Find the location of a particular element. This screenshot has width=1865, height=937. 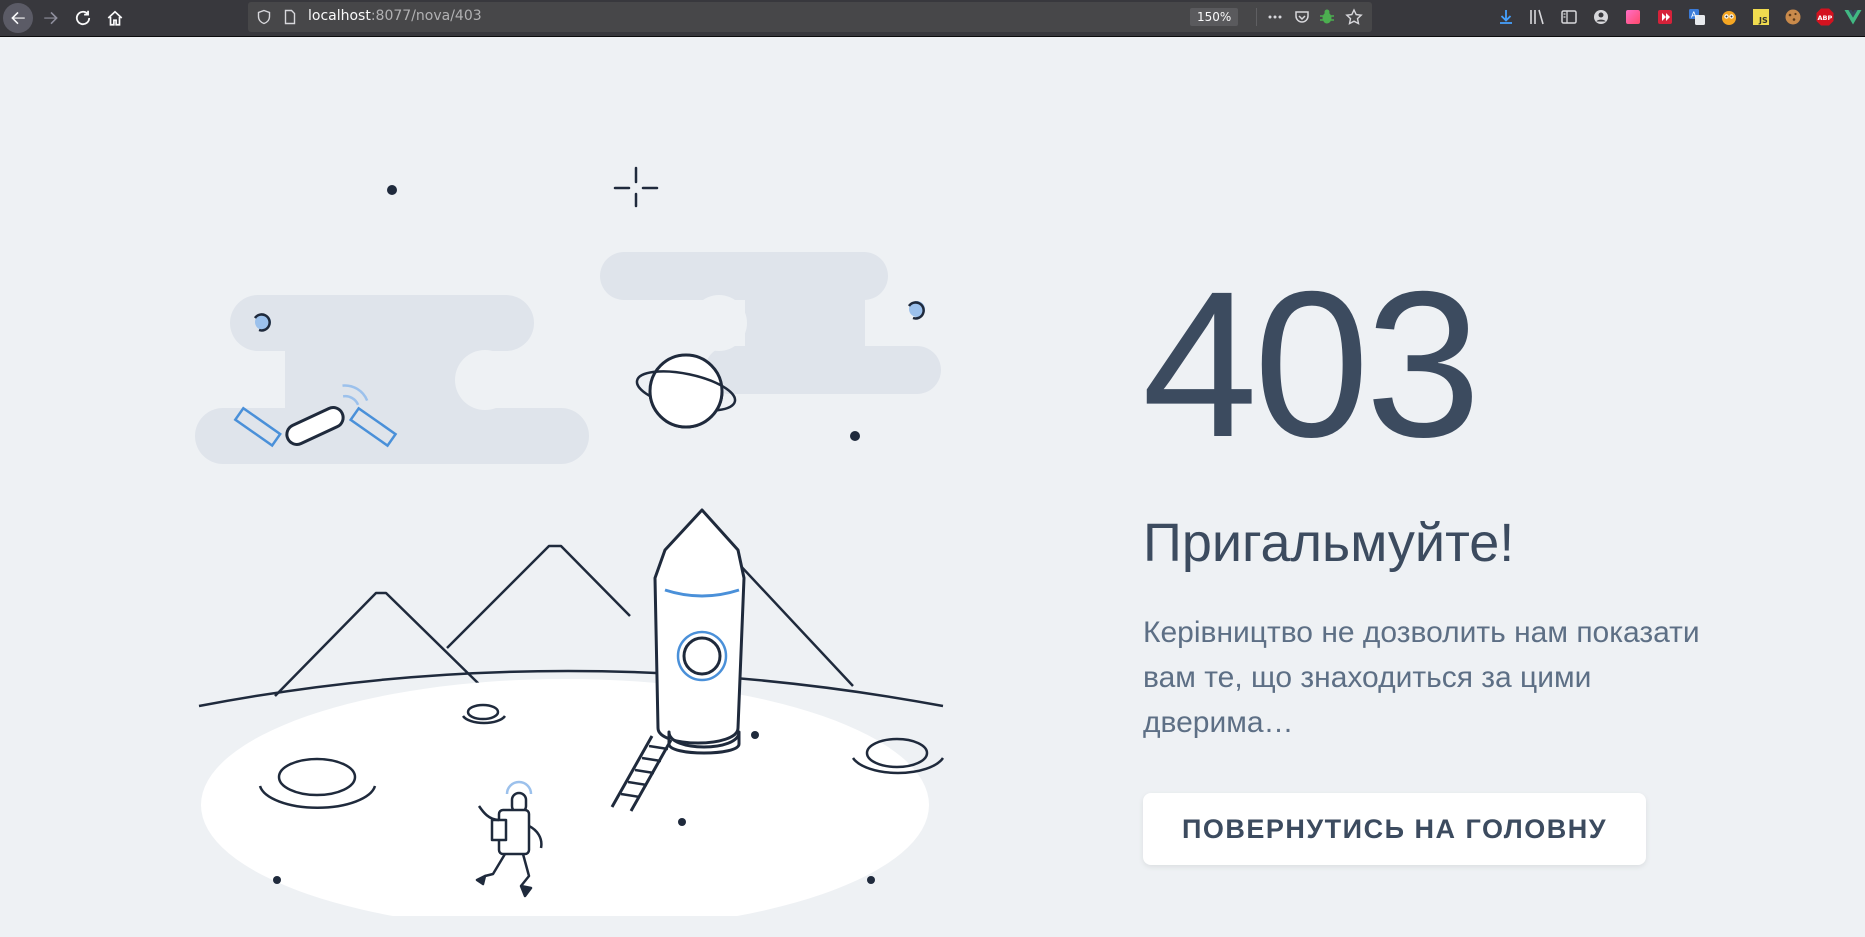

account-icon is located at coordinates (1601, 17).